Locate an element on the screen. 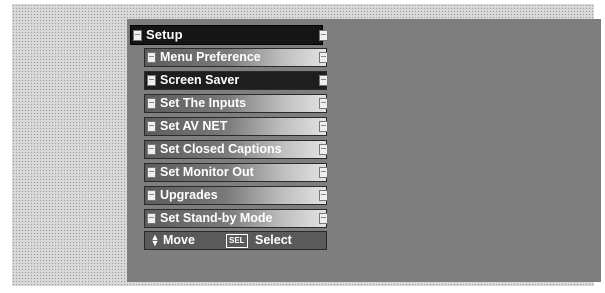 The image size is (605, 293). menu-item-label: Menu Preference is located at coordinates (210, 57).